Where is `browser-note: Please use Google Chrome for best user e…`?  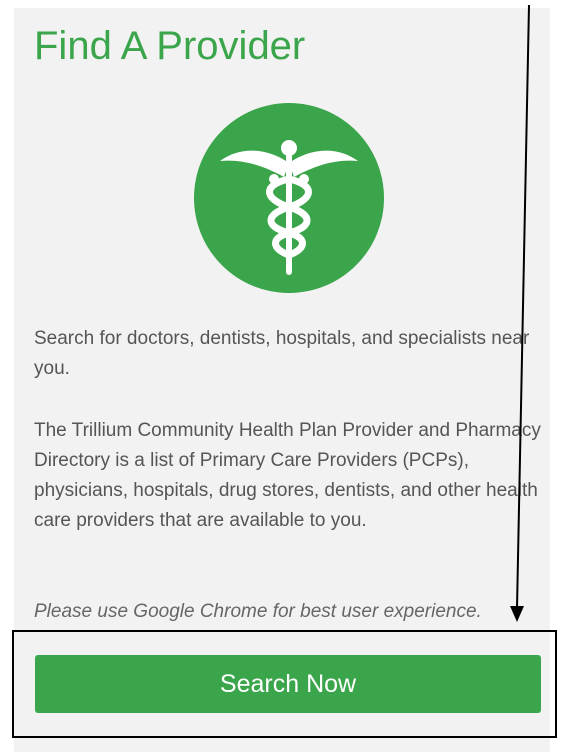 browser-note: Please use Google Chrome for best user e… is located at coordinates (258, 611).